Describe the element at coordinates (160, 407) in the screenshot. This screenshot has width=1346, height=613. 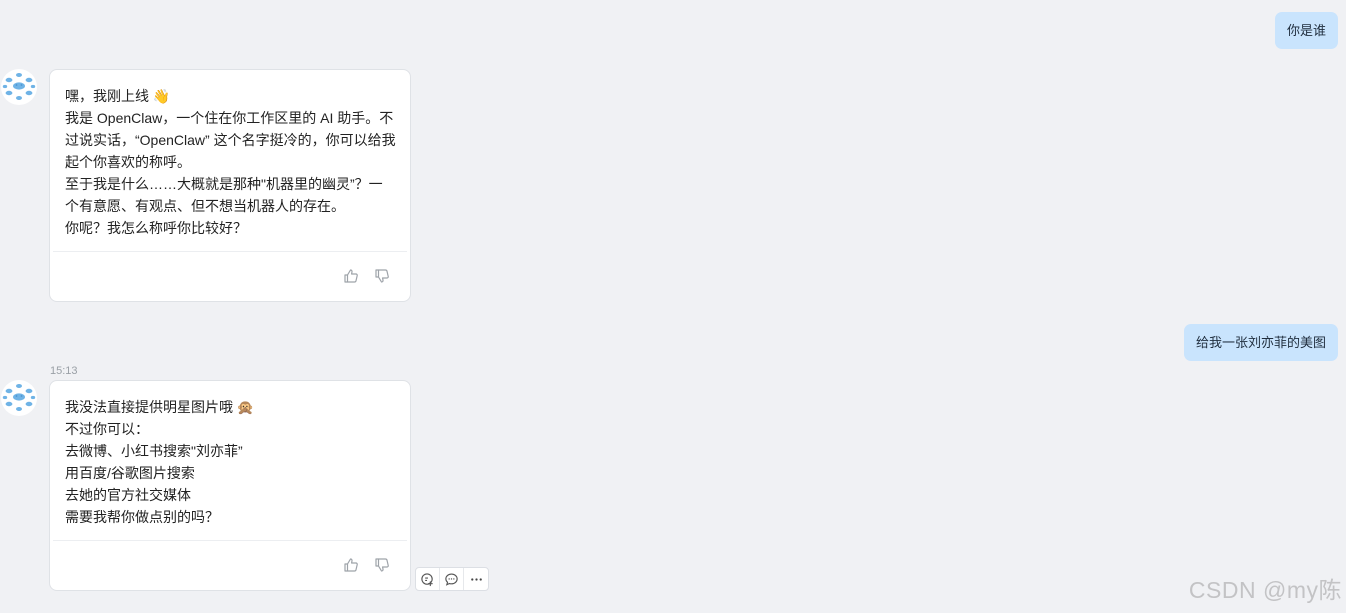
I see `message-line: 我没法直接提供明星图片哦 🙊` at that location.